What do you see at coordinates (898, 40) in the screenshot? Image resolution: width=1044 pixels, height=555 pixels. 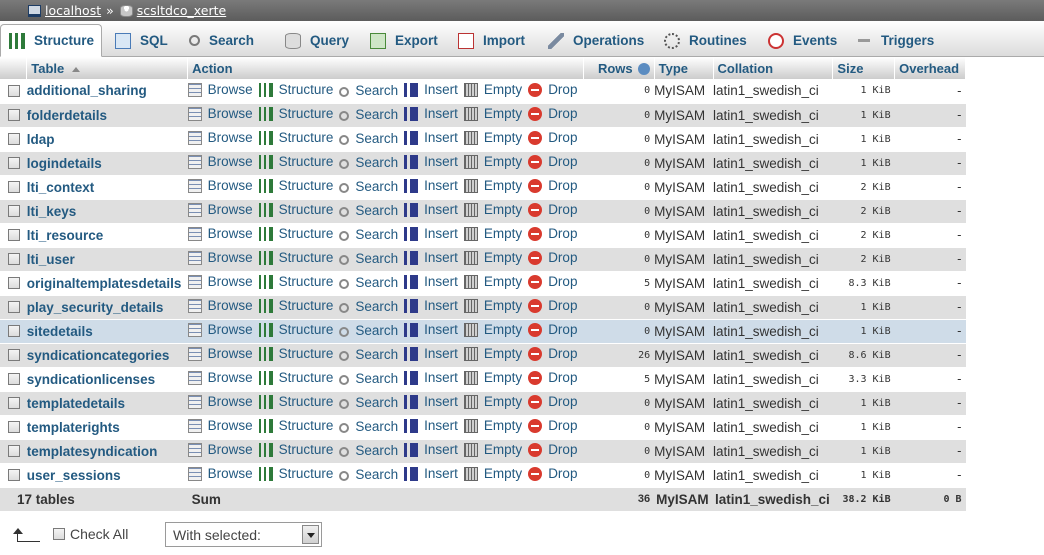 I see `tab-triggers: Triggers` at bounding box center [898, 40].